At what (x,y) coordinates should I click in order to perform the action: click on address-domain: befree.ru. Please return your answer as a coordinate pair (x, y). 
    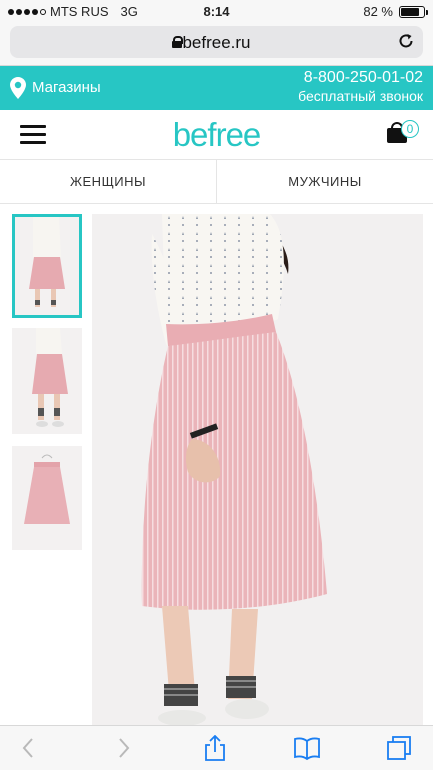
    Looking at the image, I should click on (216, 42).